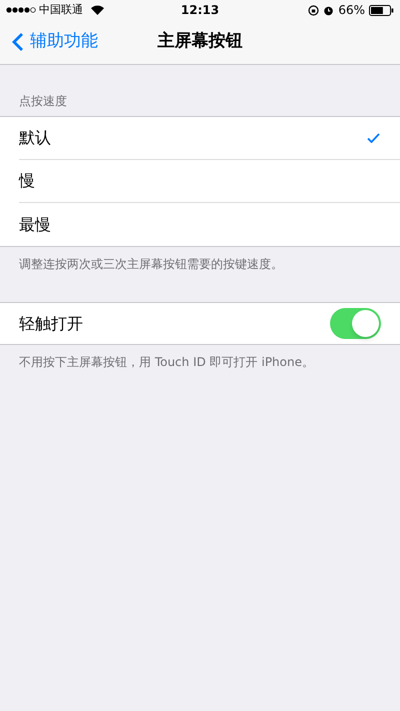 This screenshot has height=711, width=400. What do you see at coordinates (200, 10) in the screenshot?
I see `status-time: 12:13` at bounding box center [200, 10].